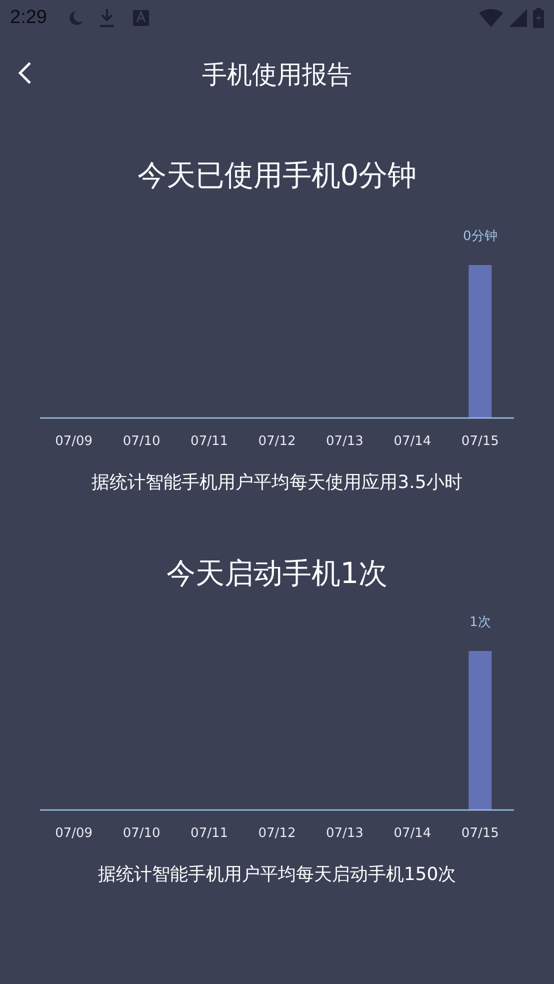 Image resolution: width=554 pixels, height=984 pixels. I want to click on stat-note: 据统计智能手机用户平均每天使用应用3.5小时, so click(277, 482).